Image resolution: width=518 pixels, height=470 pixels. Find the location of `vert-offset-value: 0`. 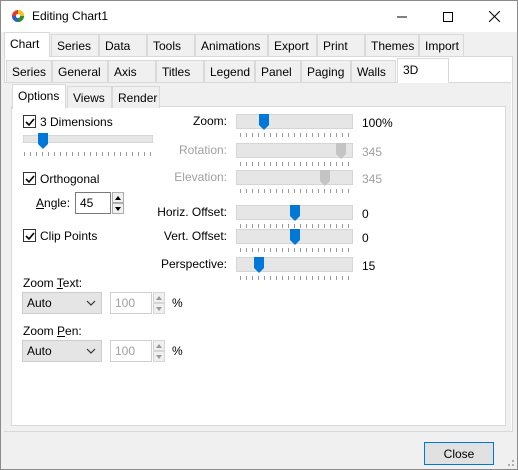

vert-offset-value: 0 is located at coordinates (365, 238).